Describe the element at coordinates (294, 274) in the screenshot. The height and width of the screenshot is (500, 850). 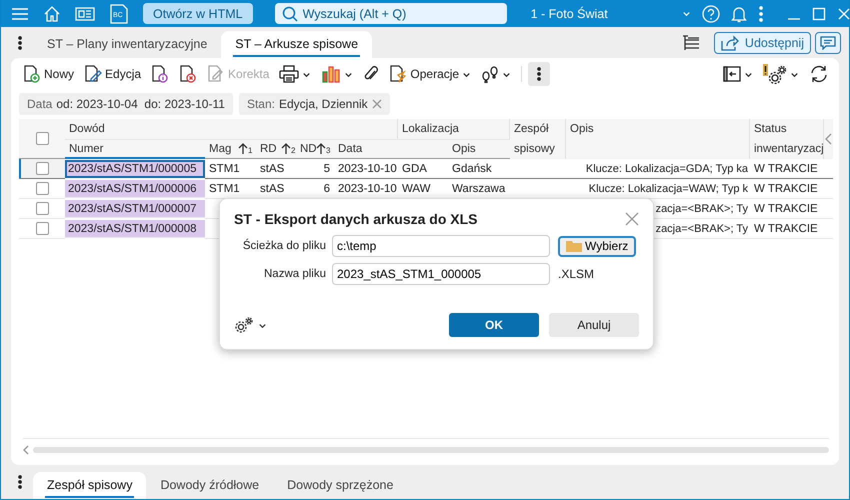
I see `field-label: Nazwa pliku` at that location.